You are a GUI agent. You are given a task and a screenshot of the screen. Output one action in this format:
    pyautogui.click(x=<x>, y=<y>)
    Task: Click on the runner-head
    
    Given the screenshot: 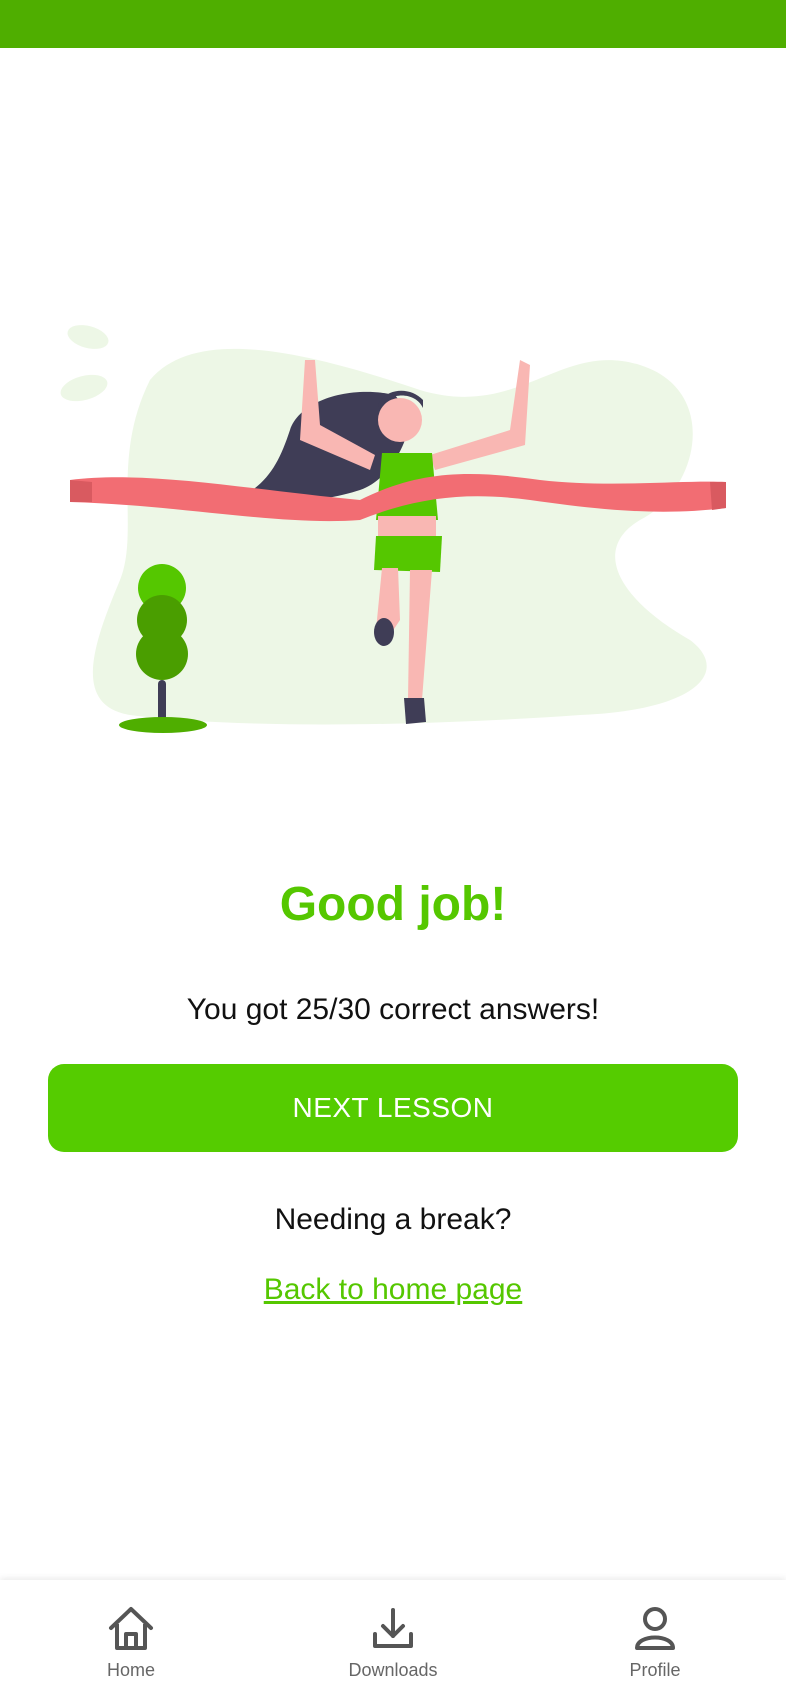 What is the action you would take?
    pyautogui.click(x=400, y=420)
    